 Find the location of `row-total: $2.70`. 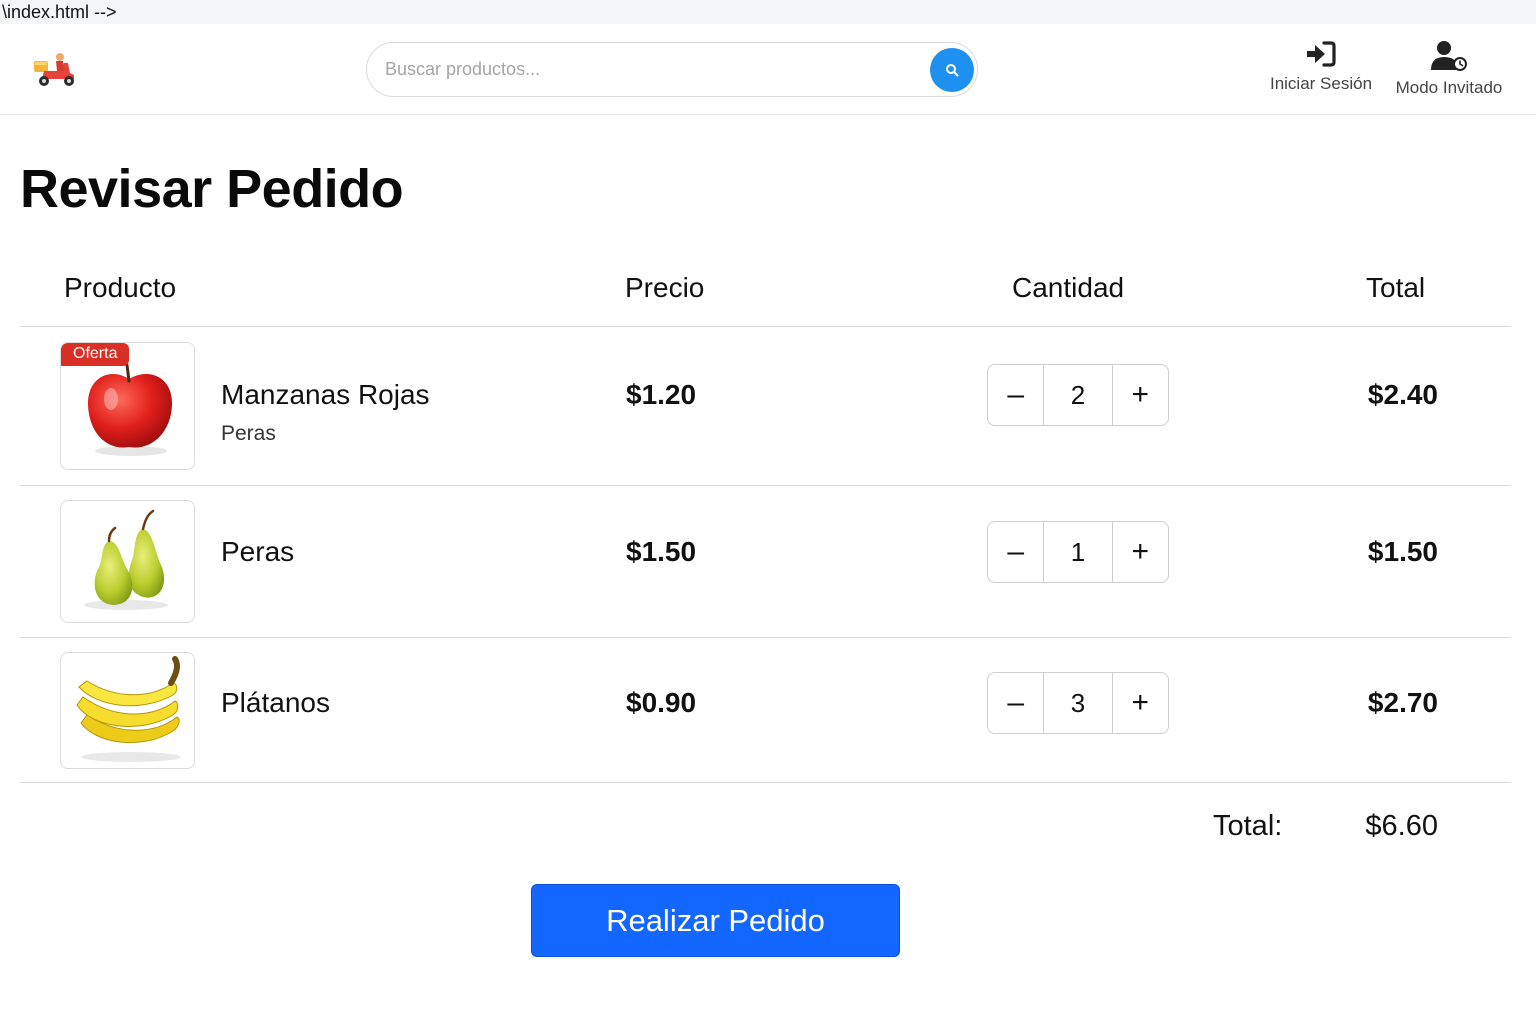

row-total: $2.70 is located at coordinates (1402, 702).